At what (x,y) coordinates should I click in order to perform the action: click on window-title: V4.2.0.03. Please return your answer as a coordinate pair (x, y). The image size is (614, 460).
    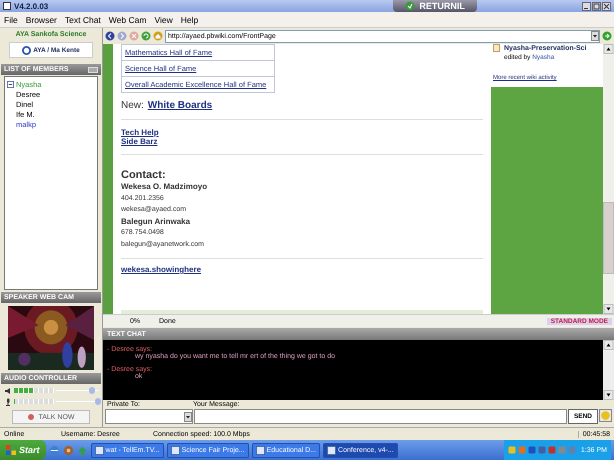
    Looking at the image, I should click on (31, 6).